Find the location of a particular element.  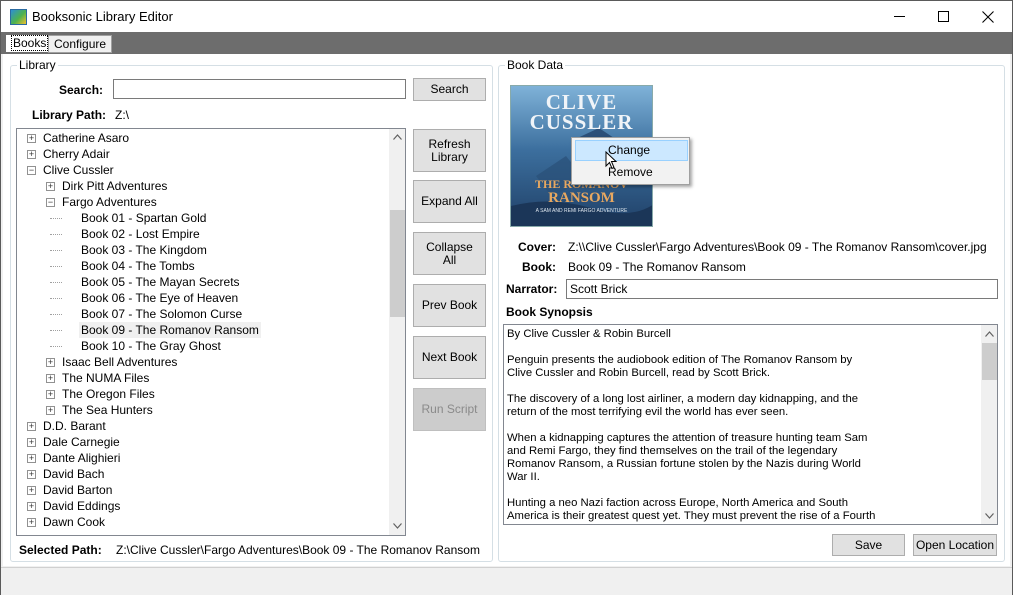

refresh-library-label: Refresh Library is located at coordinates (449, 150).